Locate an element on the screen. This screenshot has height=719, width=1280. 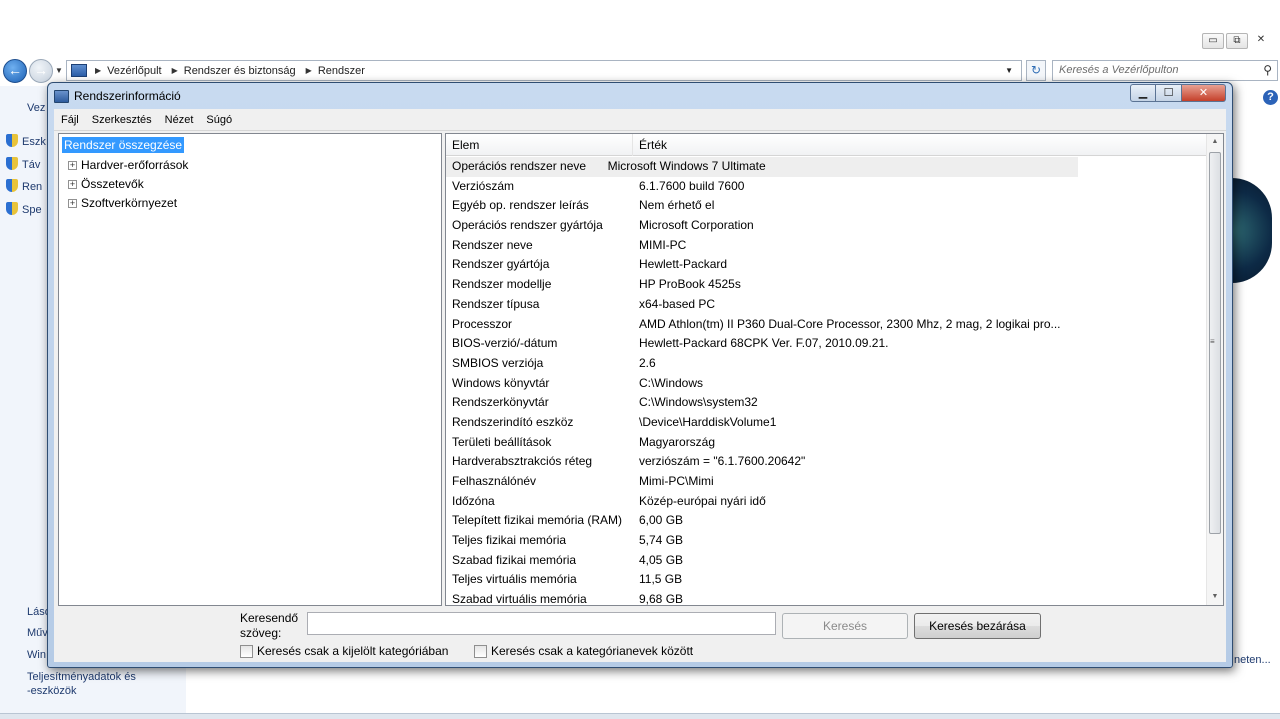
close-button: ✕ is located at coordinates (1204, 93).